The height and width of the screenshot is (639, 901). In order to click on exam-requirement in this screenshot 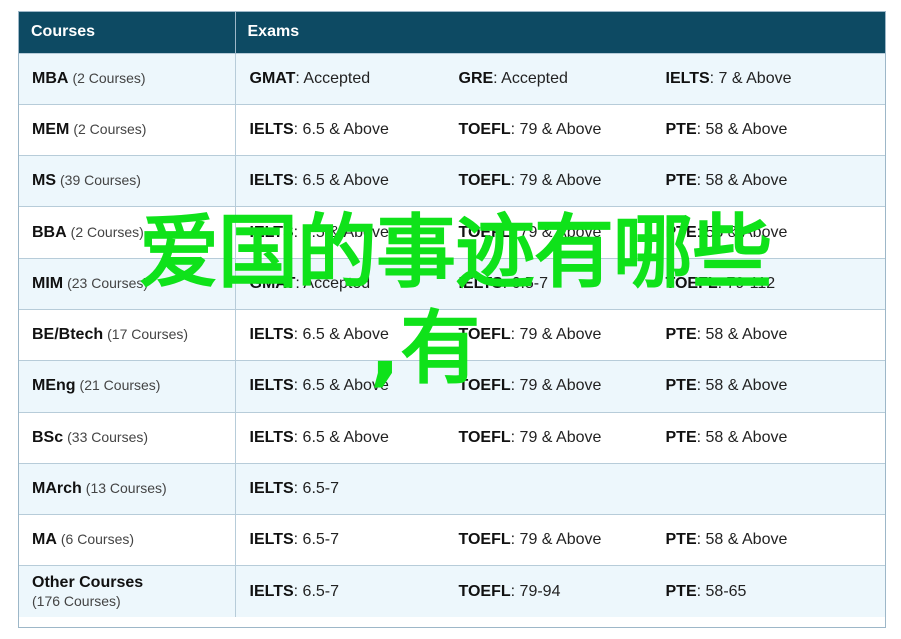, I will do `click(766, 489)`.